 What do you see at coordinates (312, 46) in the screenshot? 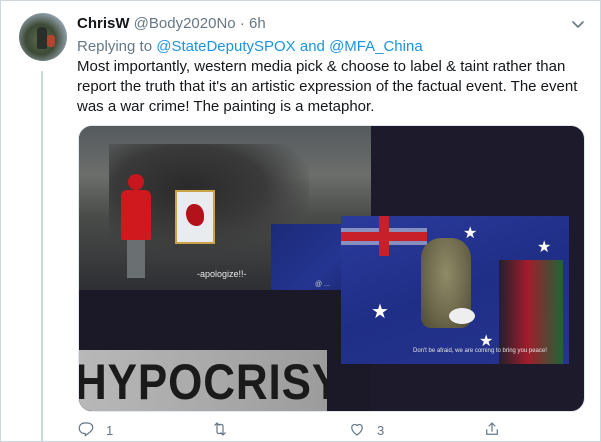
I see `replying-and: and` at bounding box center [312, 46].